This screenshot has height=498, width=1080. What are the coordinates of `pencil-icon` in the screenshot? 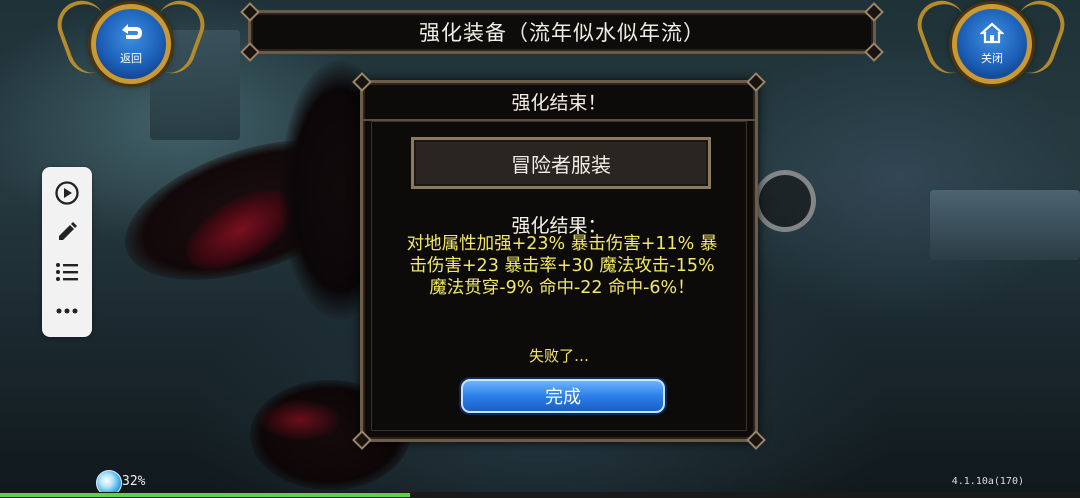 It's located at (67, 232).